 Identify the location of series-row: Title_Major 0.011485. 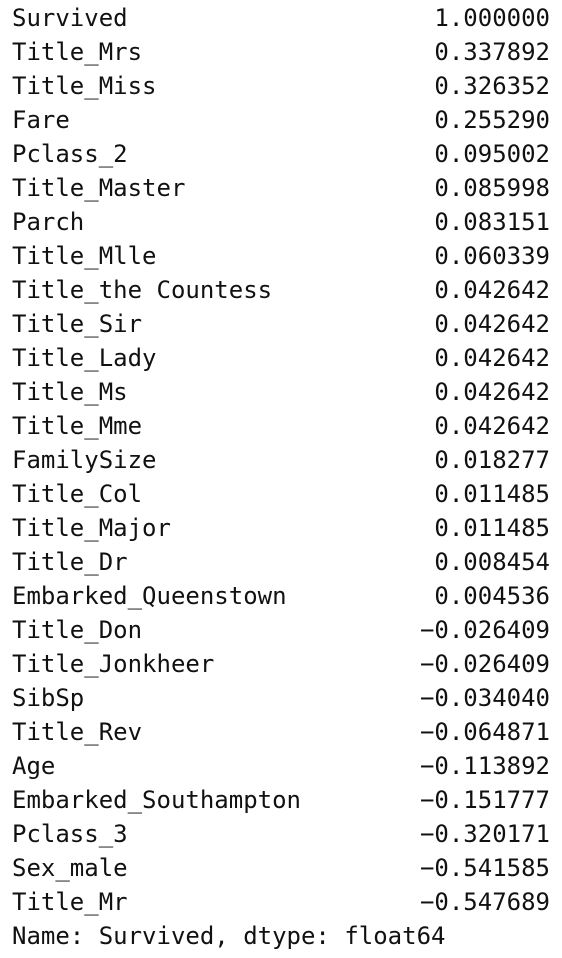
(281, 528).